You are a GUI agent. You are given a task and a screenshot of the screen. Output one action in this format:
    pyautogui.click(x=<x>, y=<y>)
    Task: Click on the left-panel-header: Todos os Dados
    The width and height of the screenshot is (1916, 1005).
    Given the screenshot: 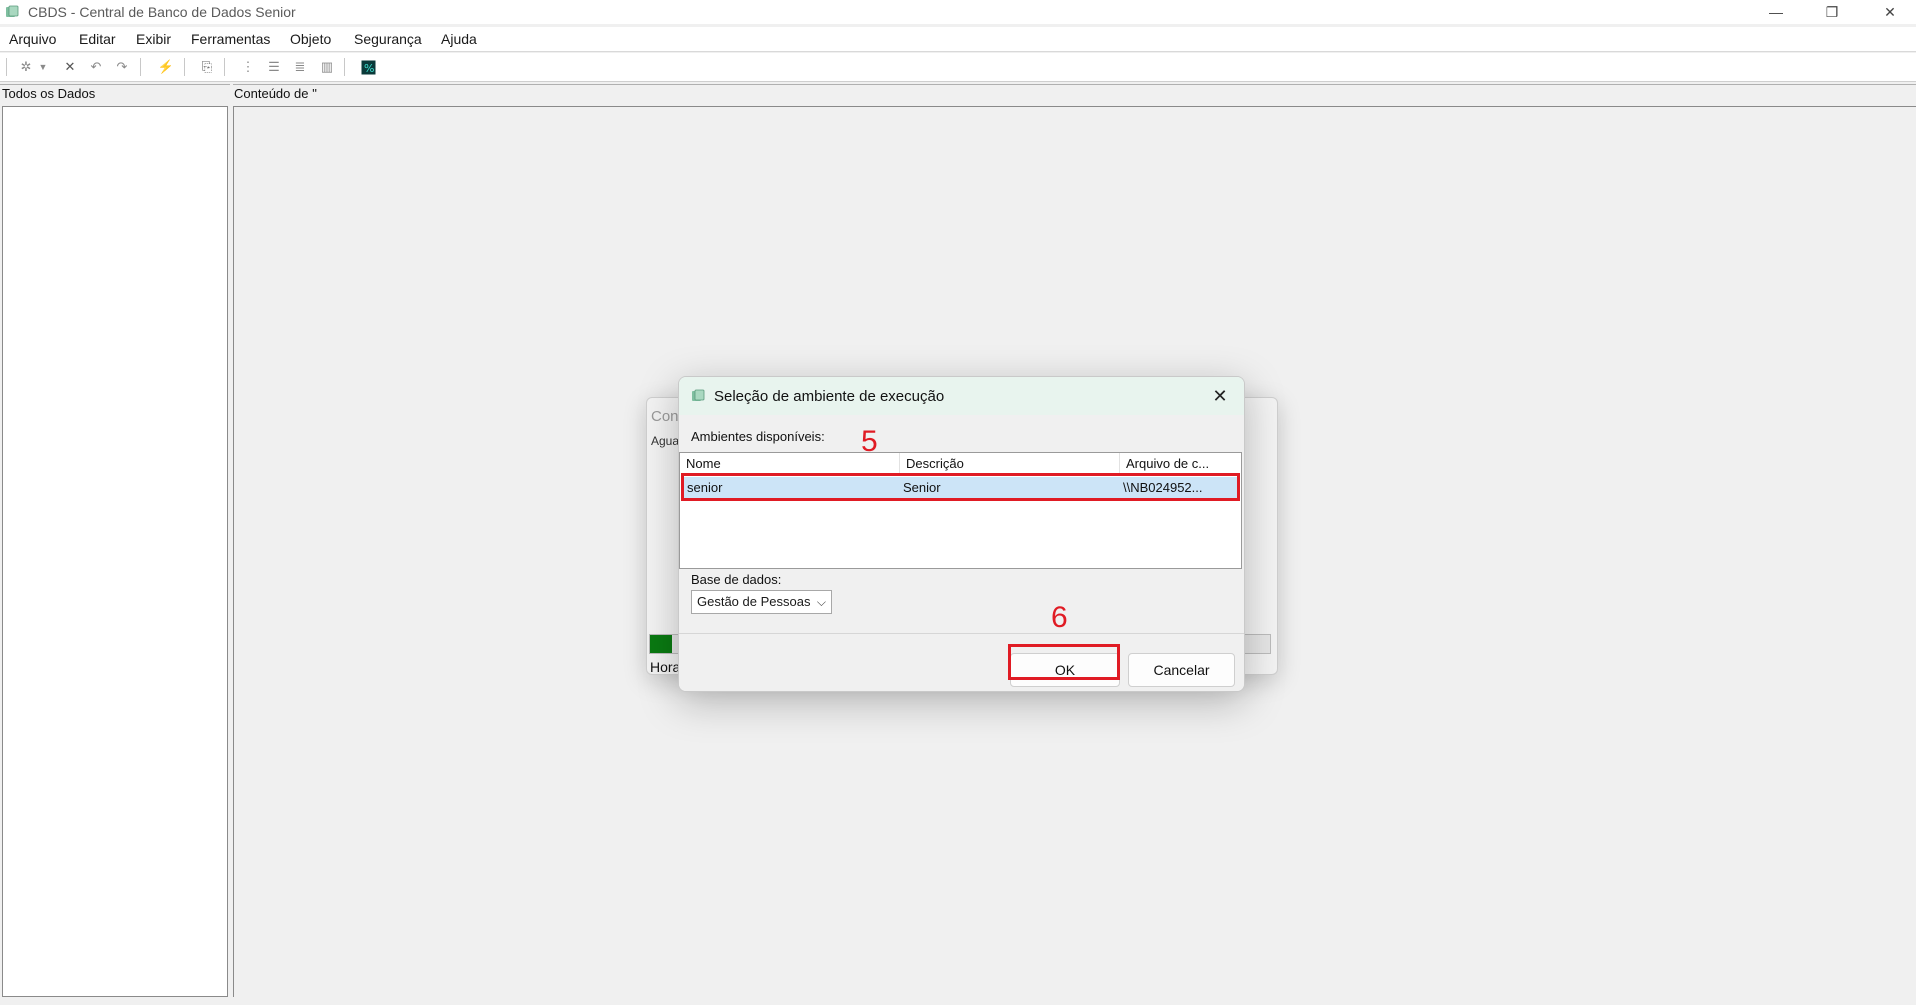 What is the action you would take?
    pyautogui.click(x=49, y=95)
    